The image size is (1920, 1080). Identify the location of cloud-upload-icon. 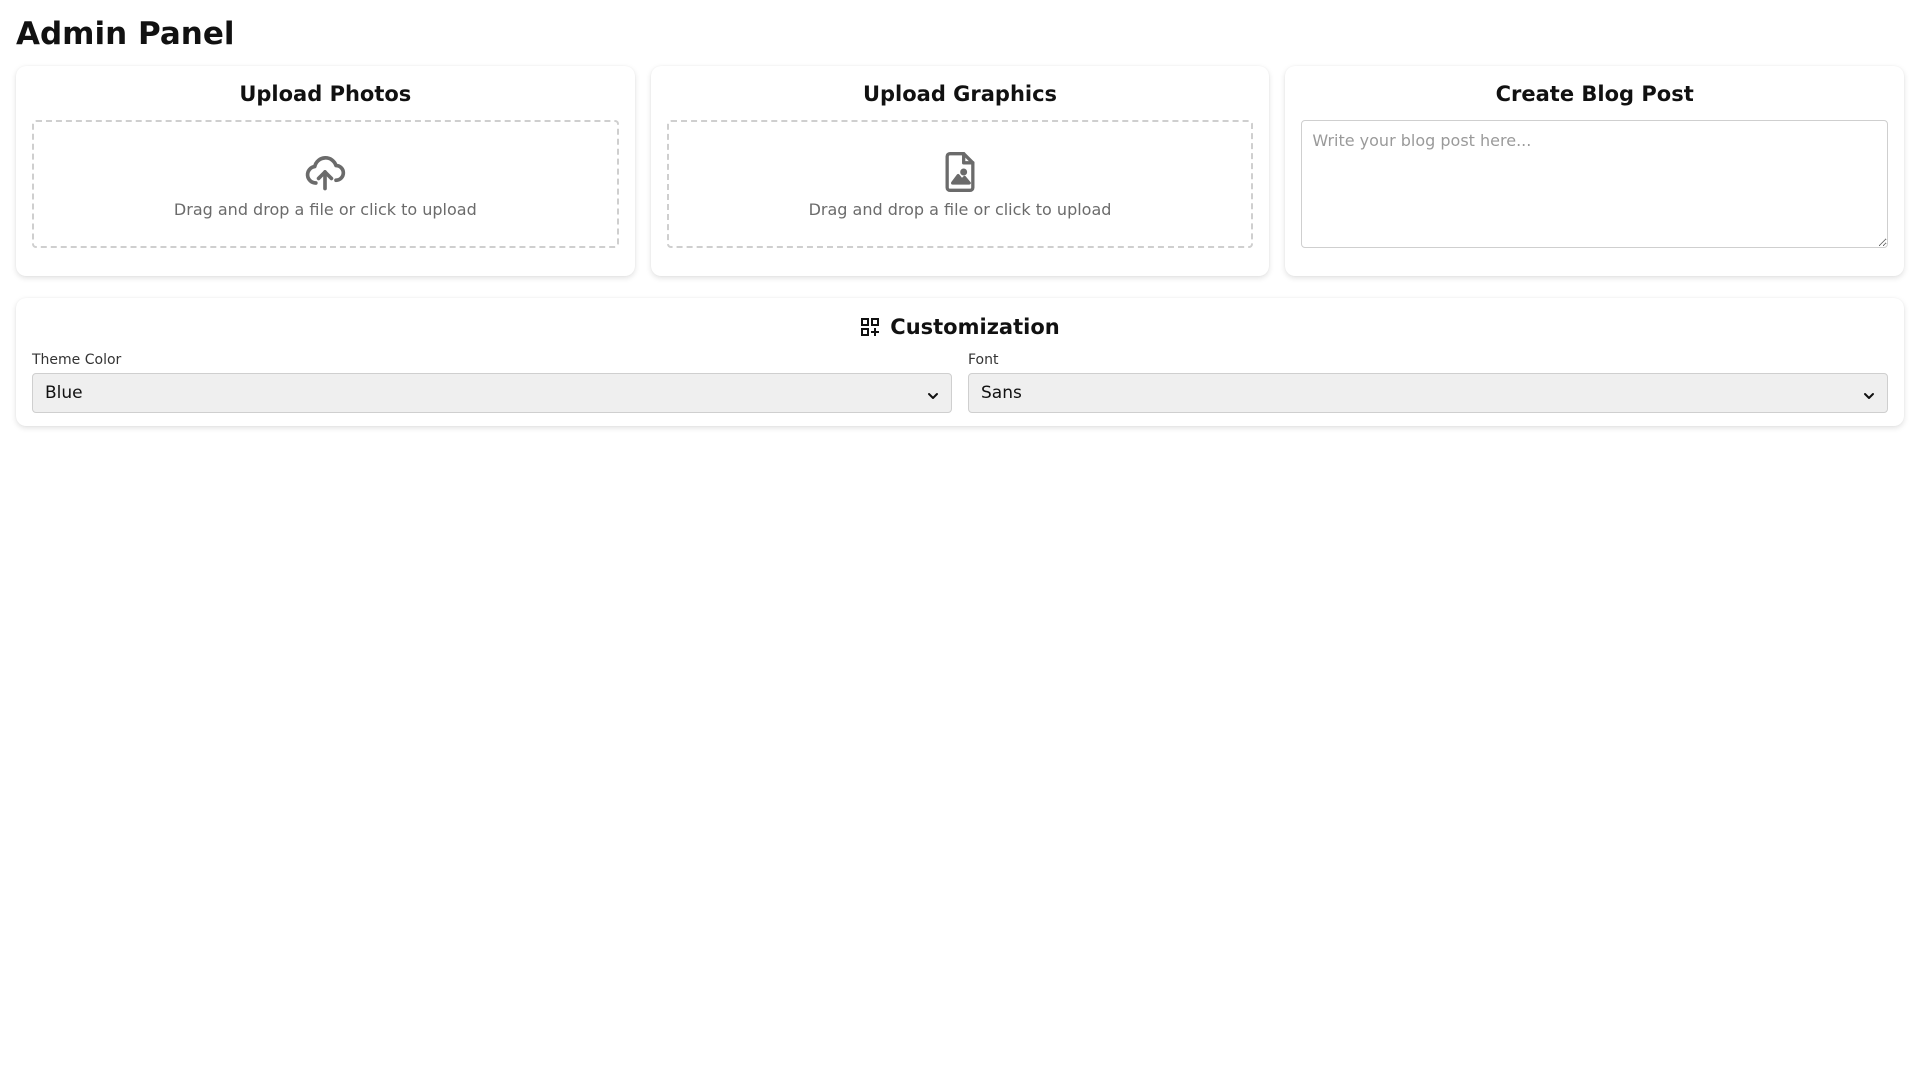
(325, 172).